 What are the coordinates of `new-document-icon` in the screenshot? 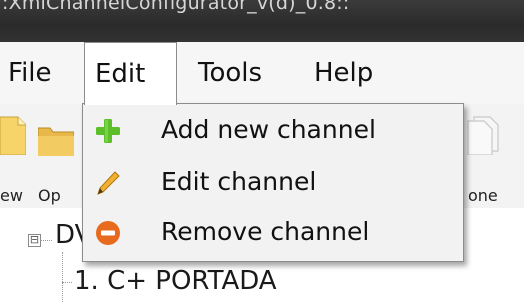 It's located at (13, 135).